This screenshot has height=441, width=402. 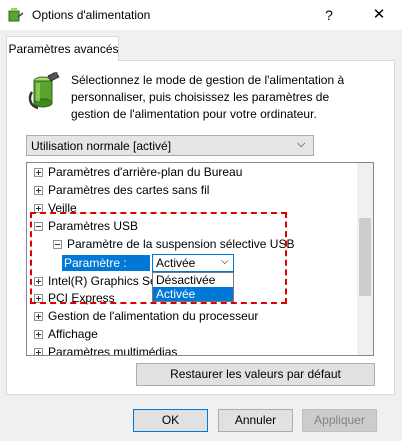 What do you see at coordinates (193, 294) in the screenshot?
I see `option-enabled: Activée` at bounding box center [193, 294].